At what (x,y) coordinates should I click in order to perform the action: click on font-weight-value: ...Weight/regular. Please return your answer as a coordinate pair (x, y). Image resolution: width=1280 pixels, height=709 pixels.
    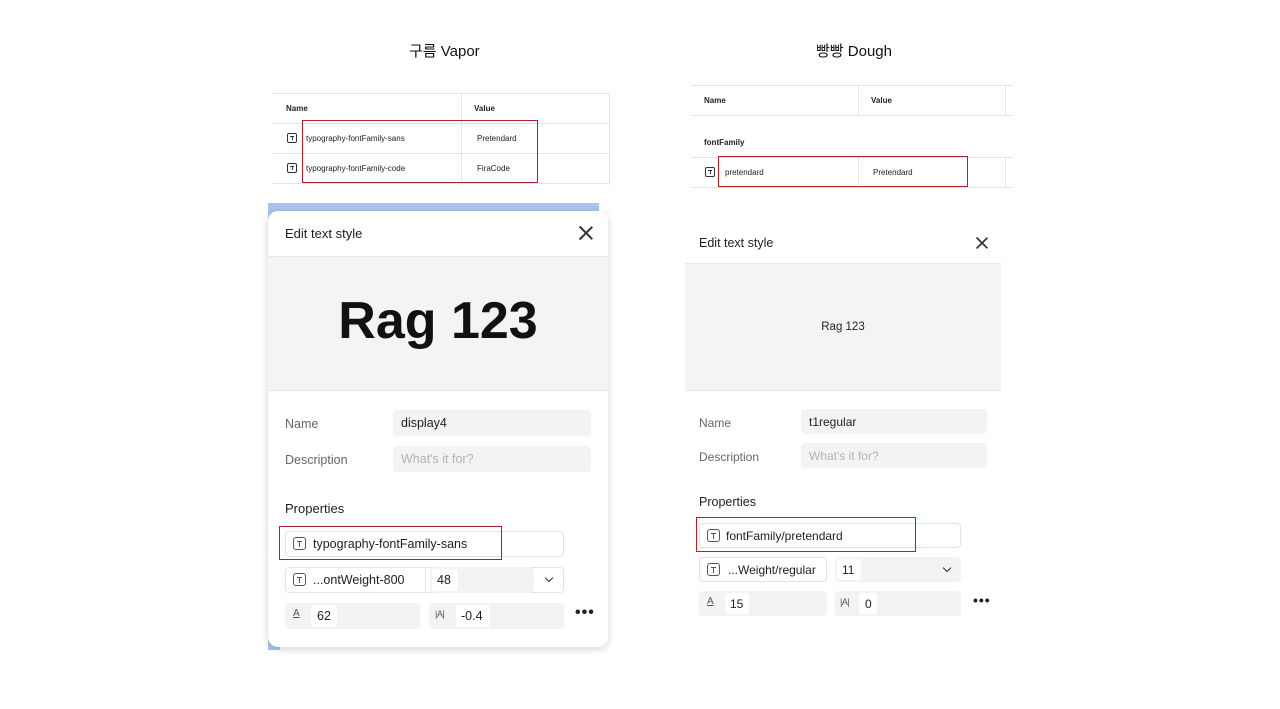
    Looking at the image, I should click on (772, 570).